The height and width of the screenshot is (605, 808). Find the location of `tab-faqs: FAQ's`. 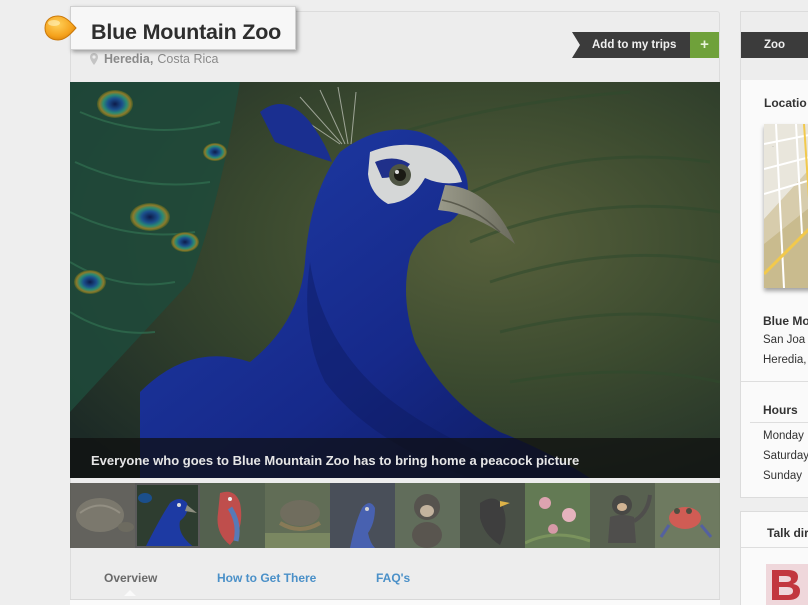

tab-faqs: FAQ's is located at coordinates (393, 578).